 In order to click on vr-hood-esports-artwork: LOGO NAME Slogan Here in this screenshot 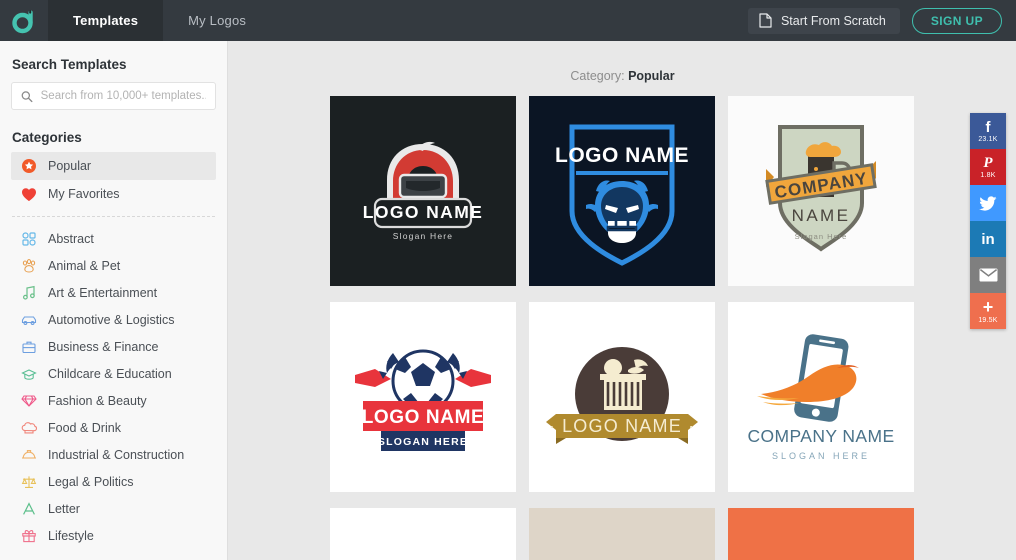, I will do `click(423, 191)`.